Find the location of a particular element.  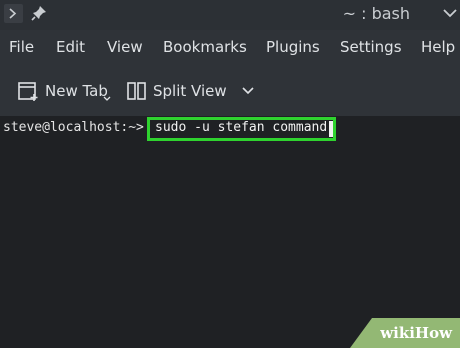

window-title: ~ : bash is located at coordinates (376, 13).